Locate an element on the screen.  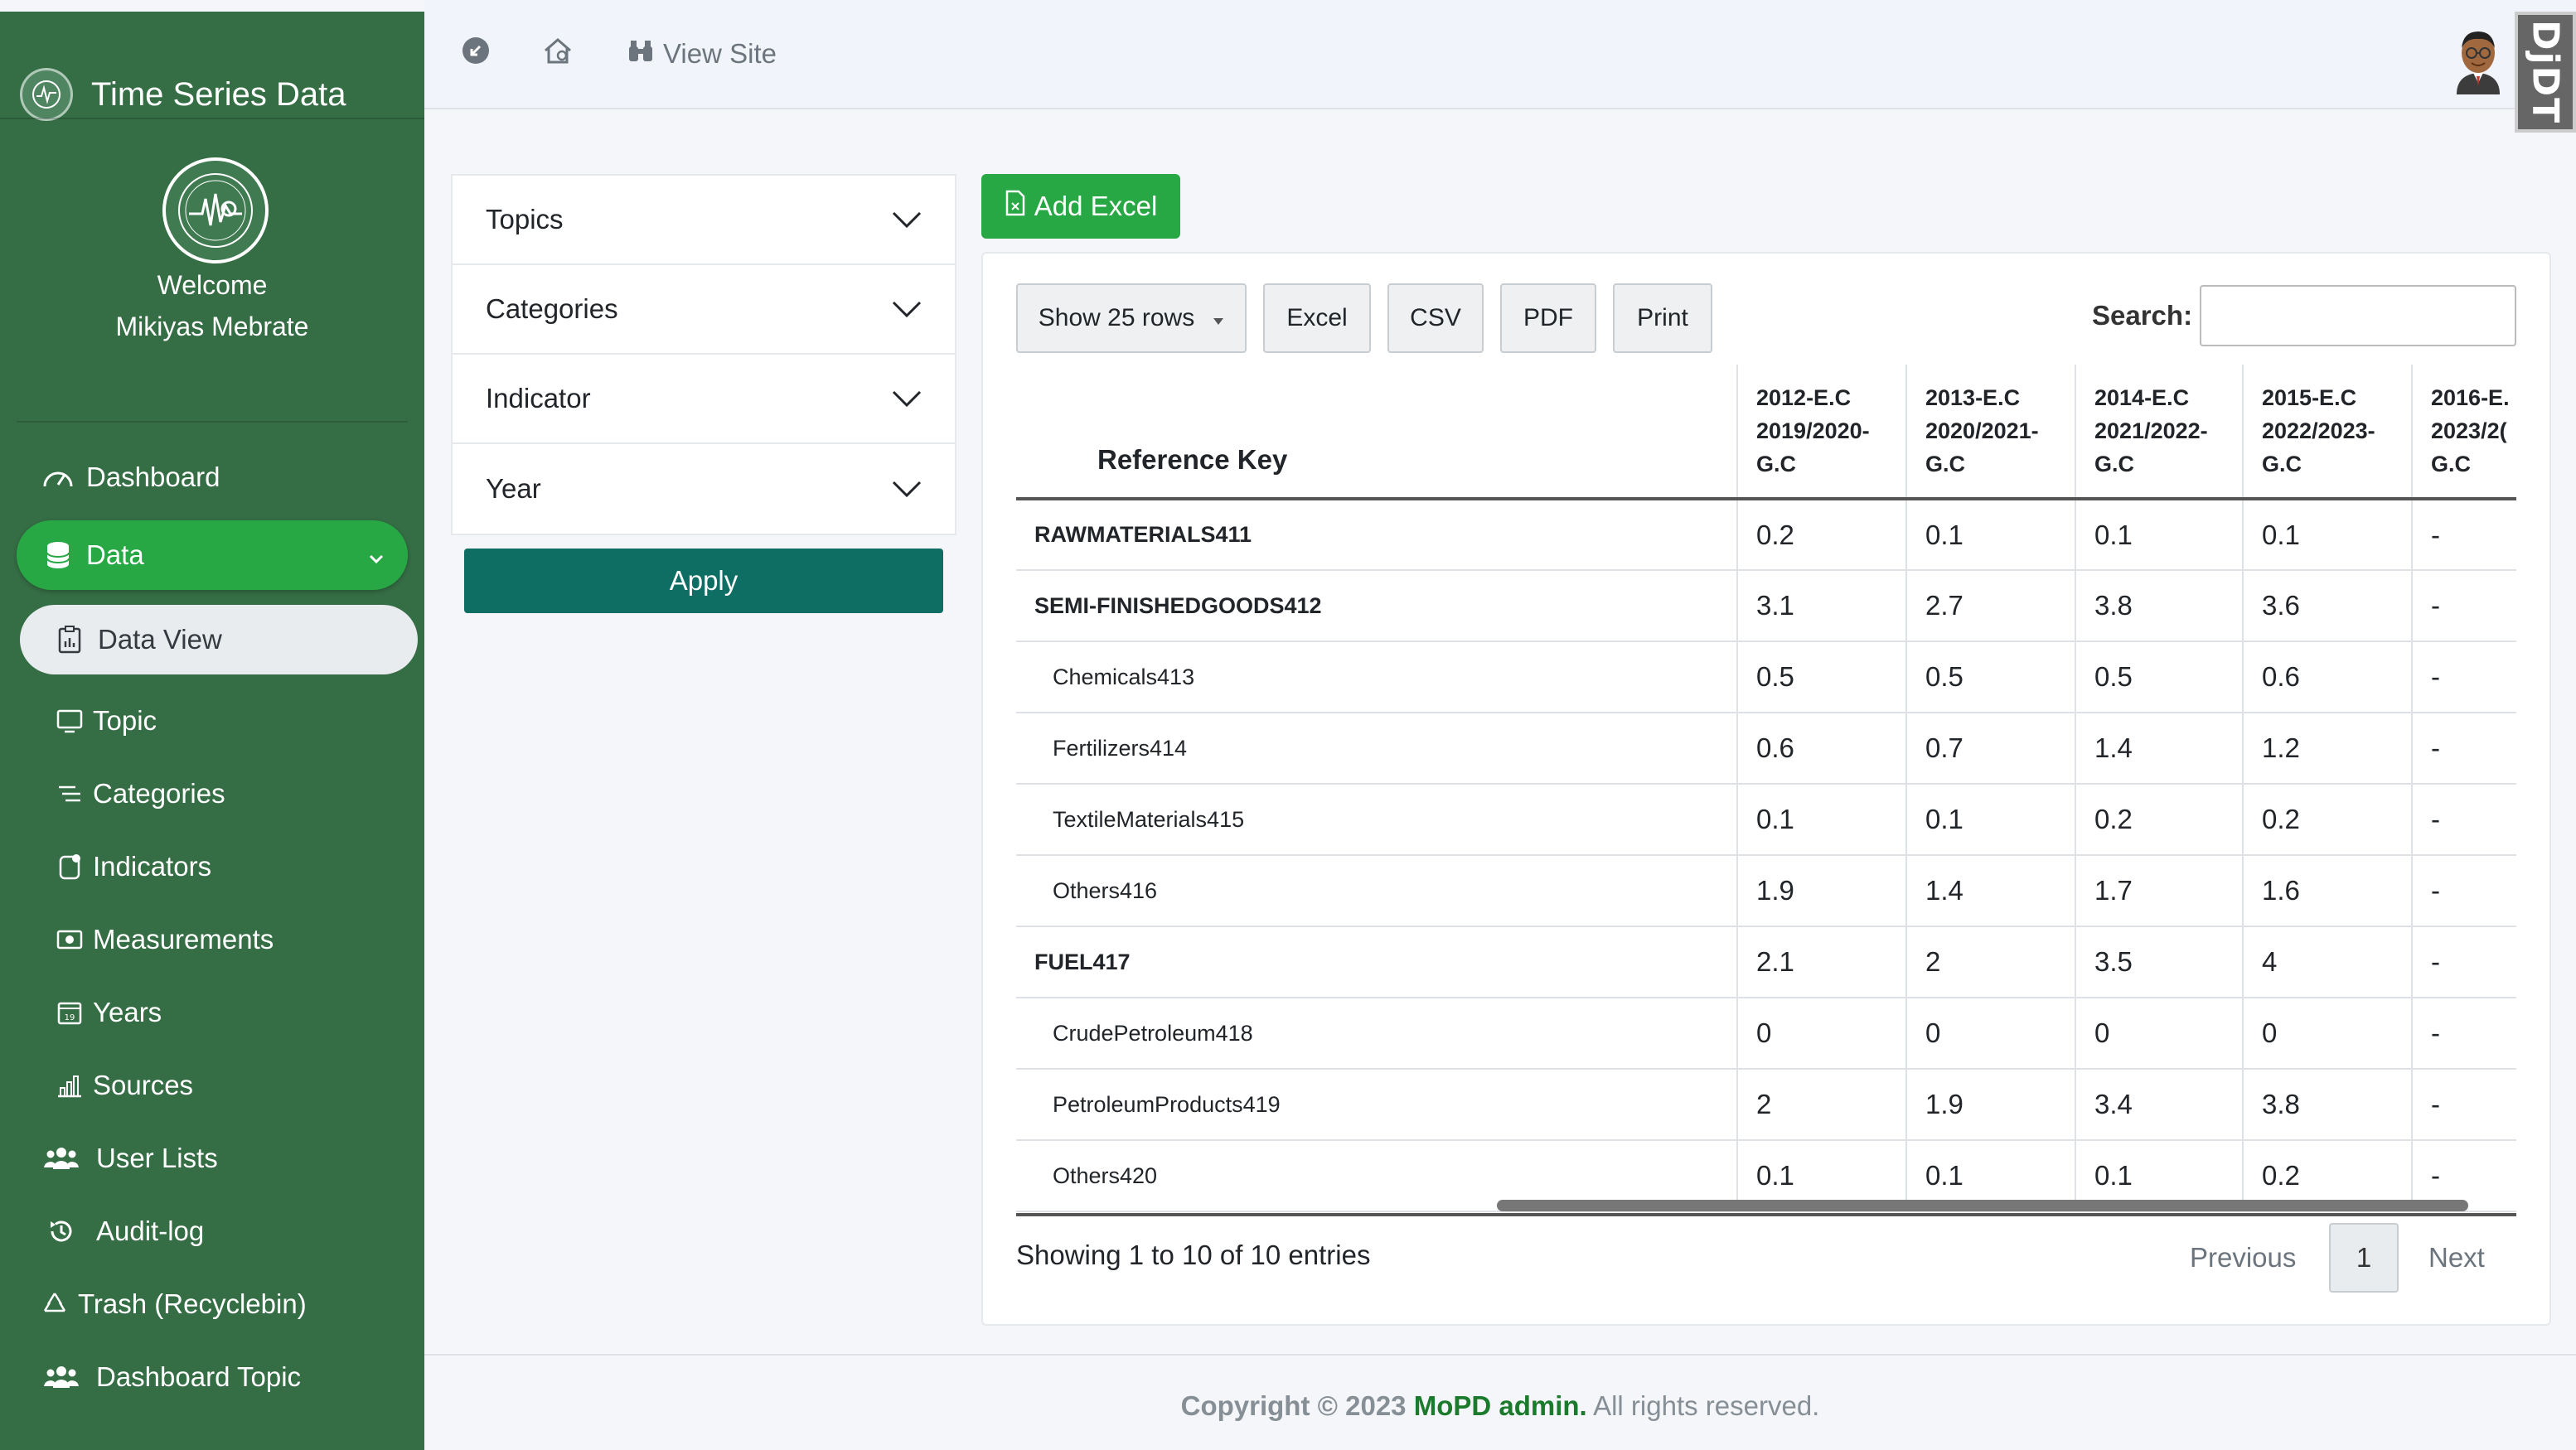
file-excel-icon is located at coordinates (1015, 206).